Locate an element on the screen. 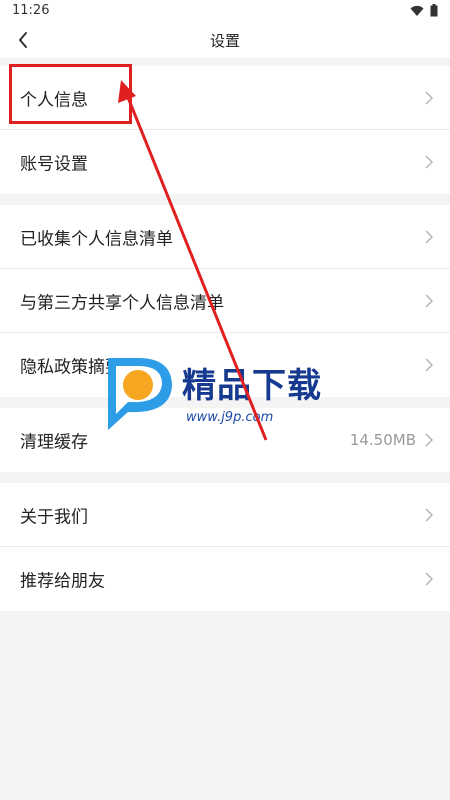  cache-size-value: 14.50MB is located at coordinates (382, 440).